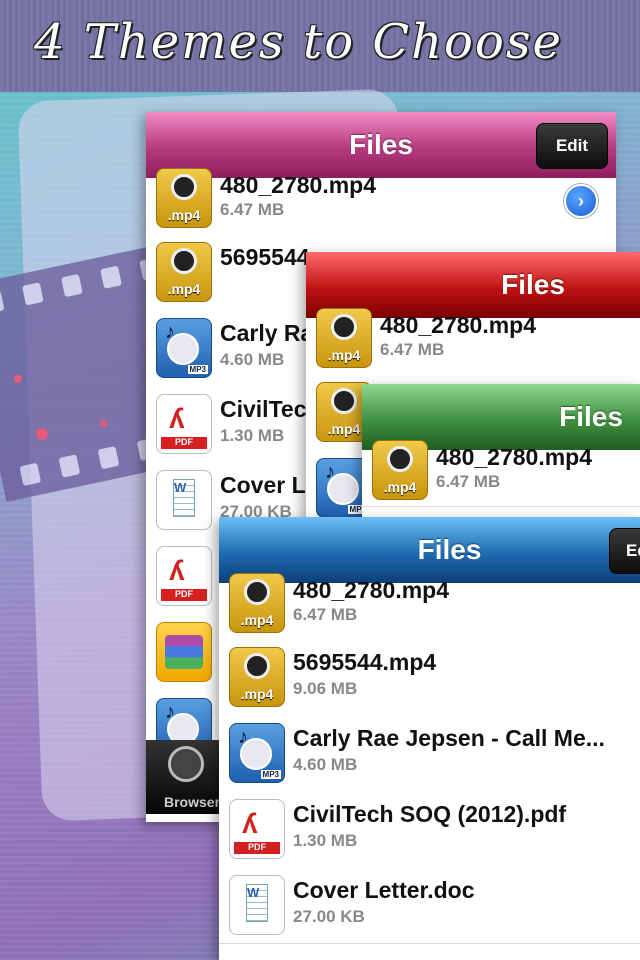  I want to click on list-item: W Cover Letter.doc 27.00 KB, so click(429, 905).